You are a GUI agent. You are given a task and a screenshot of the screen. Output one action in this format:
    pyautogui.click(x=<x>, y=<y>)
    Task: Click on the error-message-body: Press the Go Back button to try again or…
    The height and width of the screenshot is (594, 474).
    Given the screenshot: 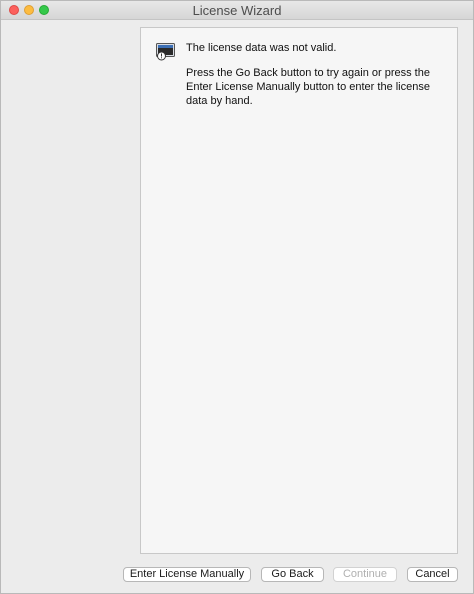 What is the action you would take?
    pyautogui.click(x=308, y=87)
    